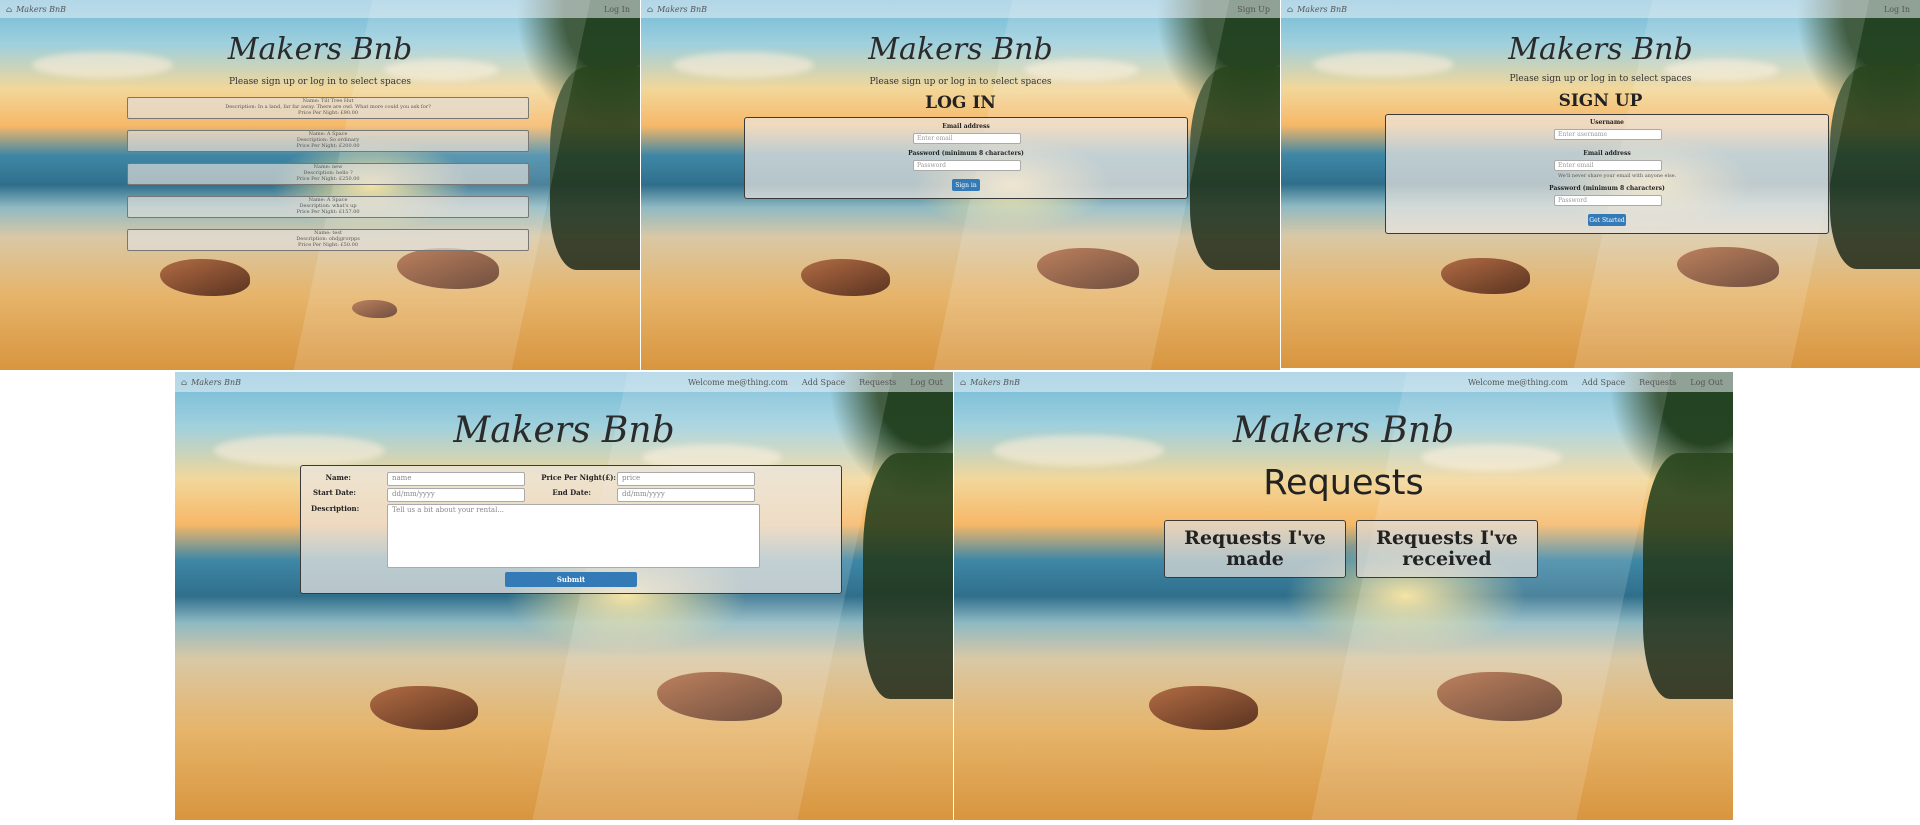 This screenshot has width=1920, height=825. What do you see at coordinates (328, 179) in the screenshot?
I see `listing-price: Price Per Night: £250.00` at bounding box center [328, 179].